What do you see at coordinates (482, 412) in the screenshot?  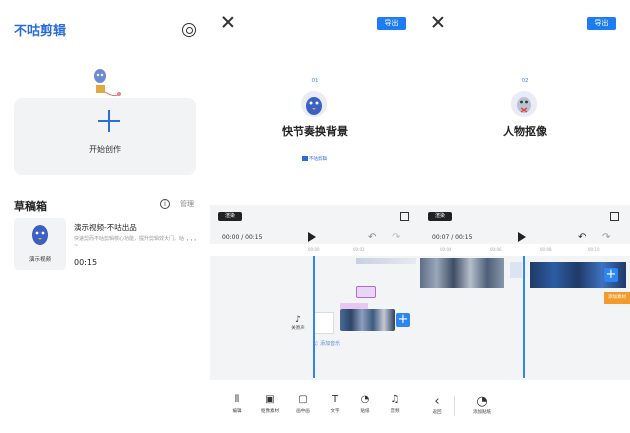 I see `add-sticker-label: 添加贴纸` at bounding box center [482, 412].